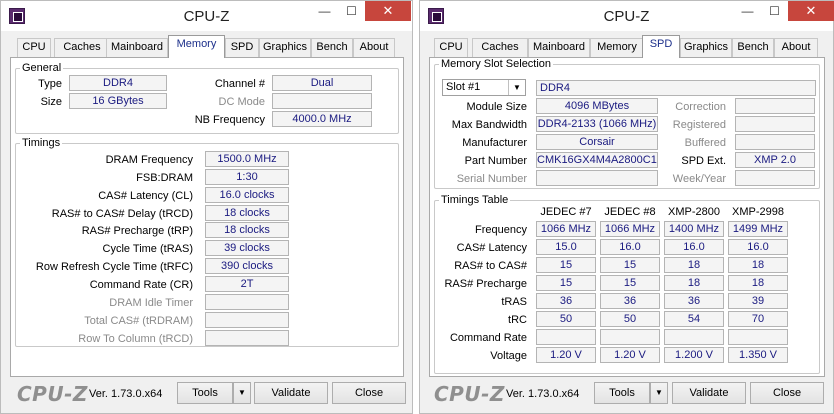  What do you see at coordinates (247, 177) in the screenshot?
I see `fsb-dram-value: 1:30` at bounding box center [247, 177].